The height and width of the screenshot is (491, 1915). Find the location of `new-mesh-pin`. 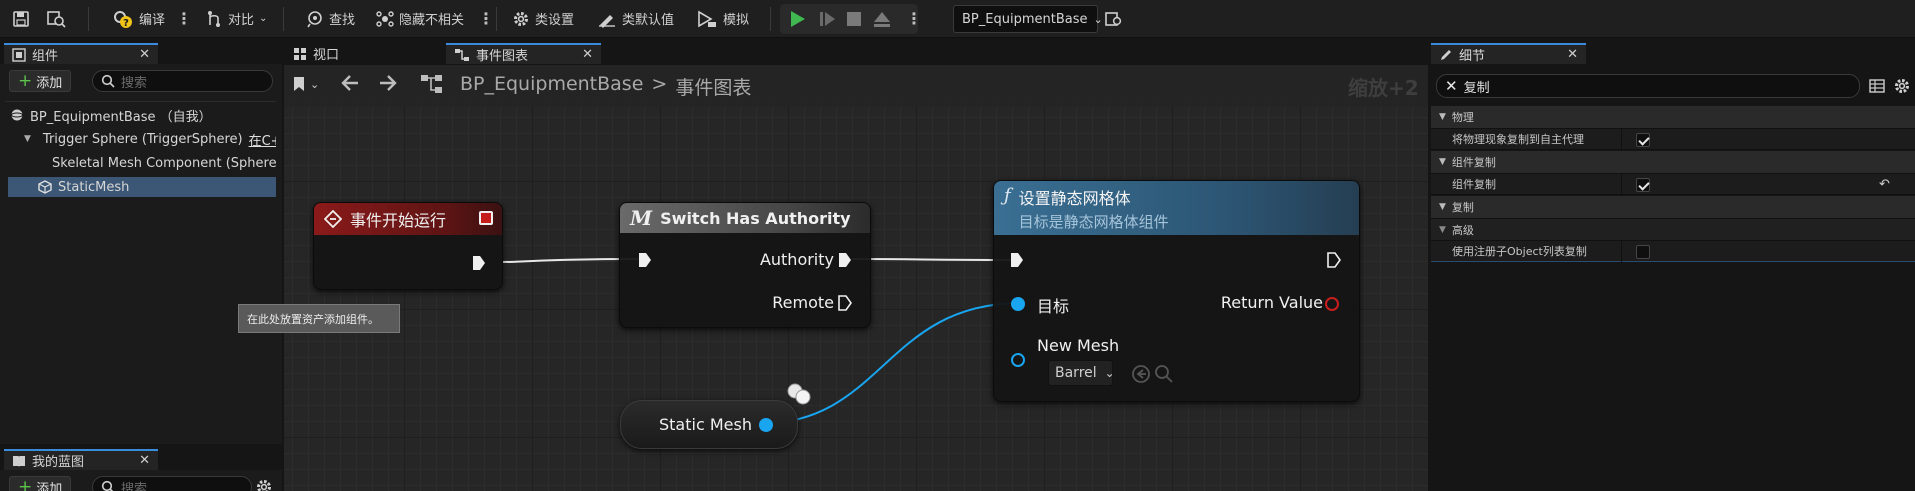

new-mesh-pin is located at coordinates (1018, 360).